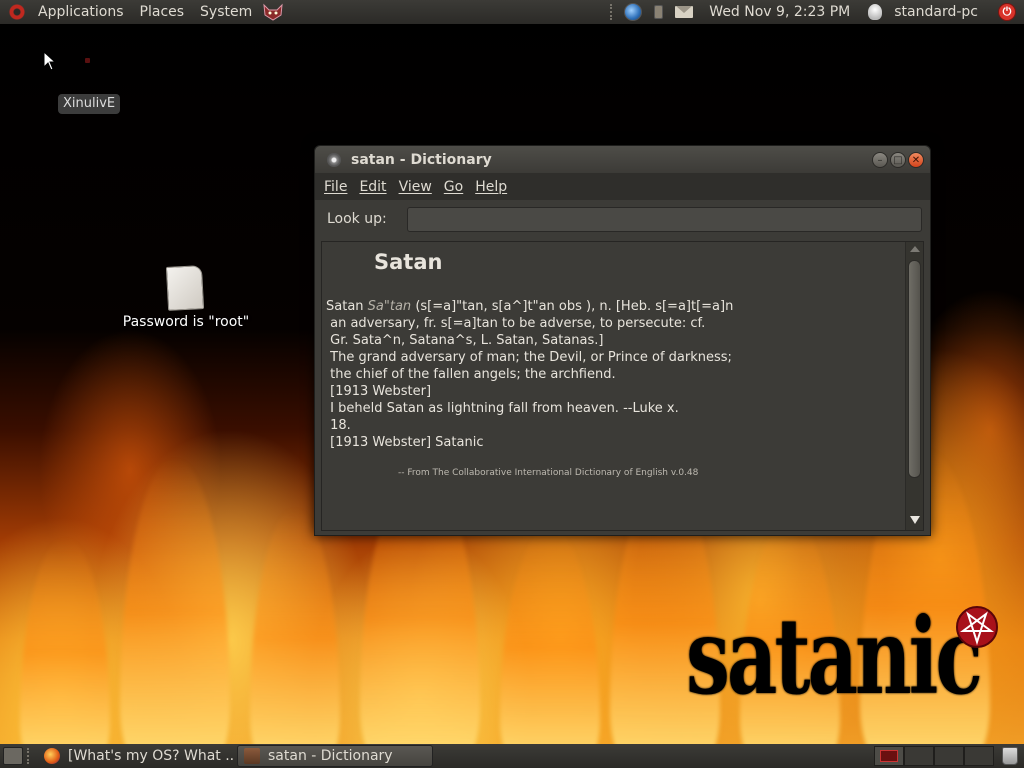 Image resolution: width=1024 pixels, height=768 pixels. I want to click on workspace-switcher, so click(934, 756).